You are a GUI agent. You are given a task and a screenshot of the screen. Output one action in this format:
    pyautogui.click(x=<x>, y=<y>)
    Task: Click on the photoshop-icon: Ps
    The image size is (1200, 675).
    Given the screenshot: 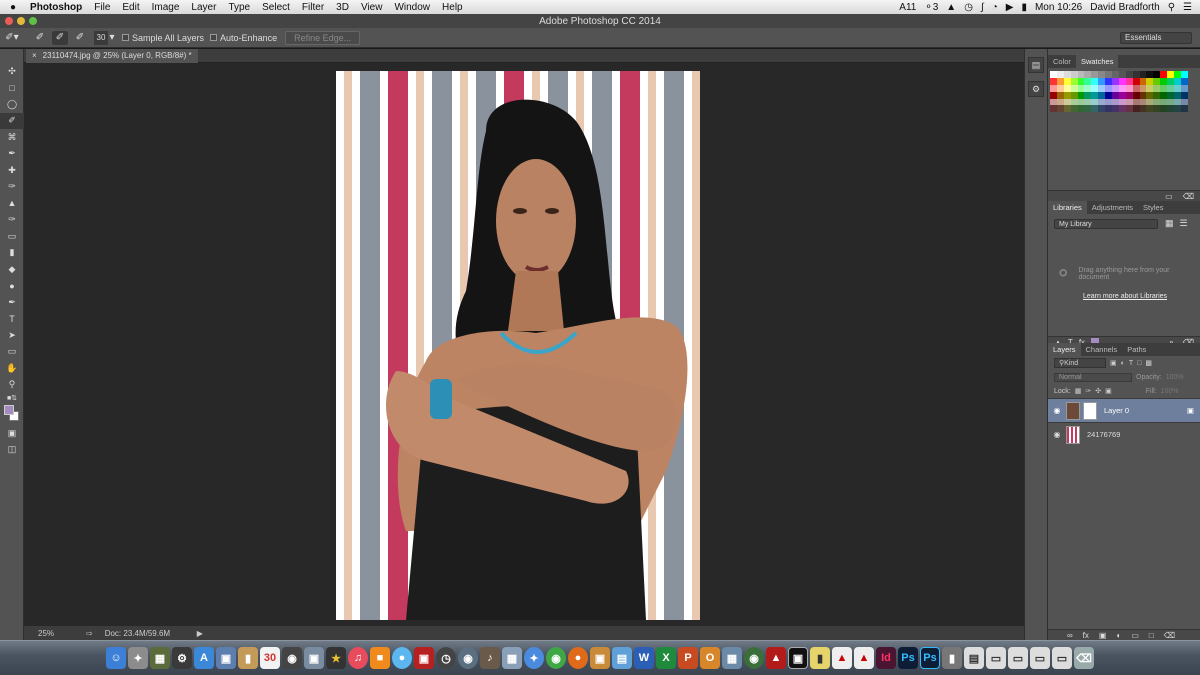 What is the action you would take?
    pyautogui.click(x=908, y=658)
    